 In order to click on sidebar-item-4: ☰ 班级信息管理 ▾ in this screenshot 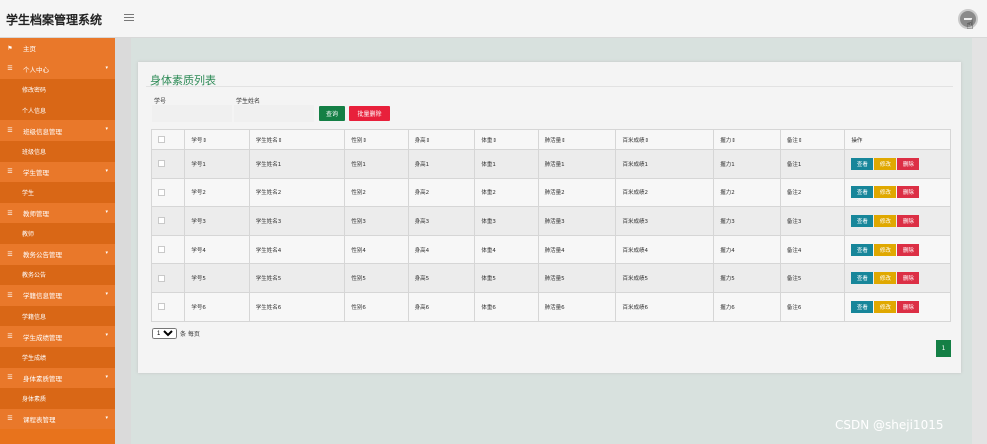, I will do `click(57, 130)`.